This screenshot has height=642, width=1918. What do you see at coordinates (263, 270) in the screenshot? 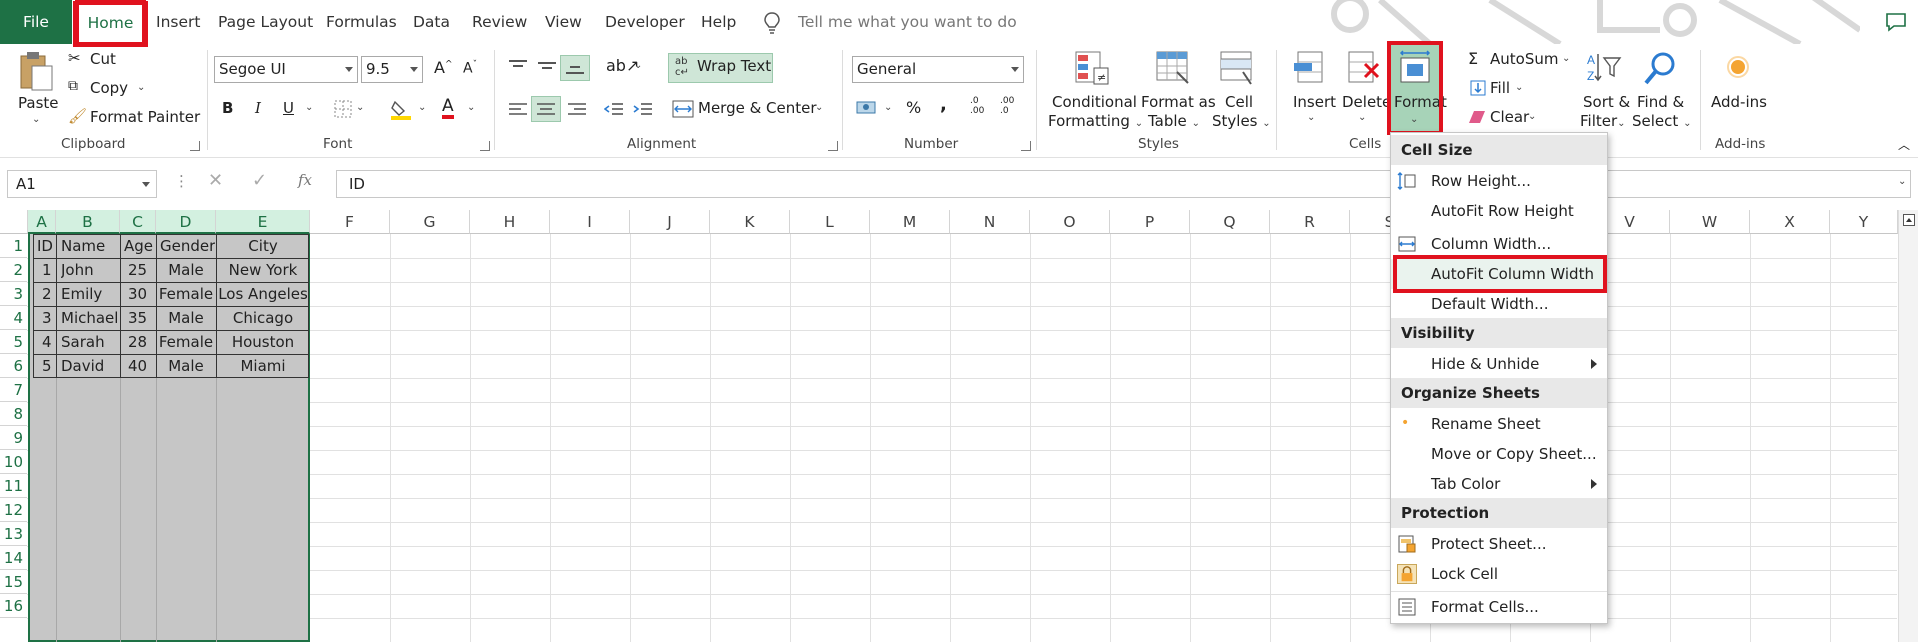
I see `table-cell: New York` at bounding box center [263, 270].